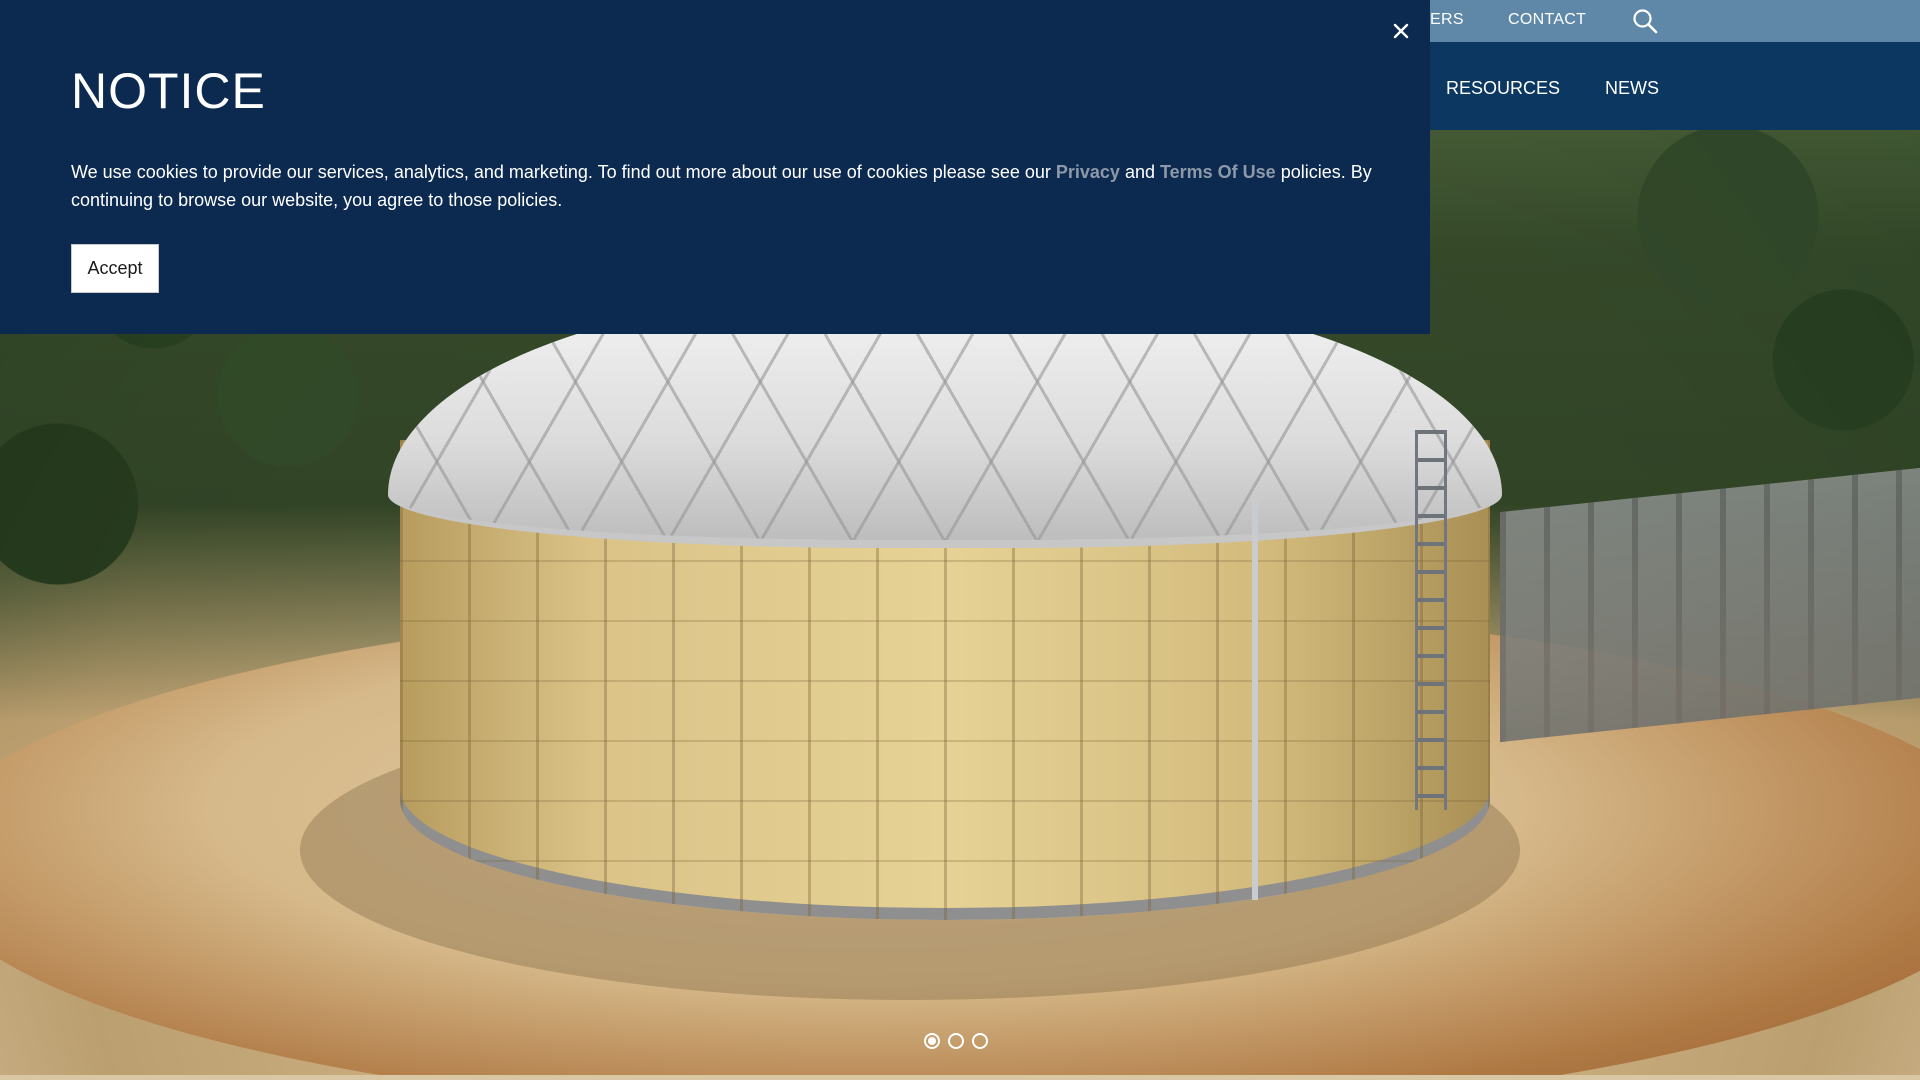 The image size is (1920, 1080). I want to click on nav-link-news: NEWS, so click(1632, 88).